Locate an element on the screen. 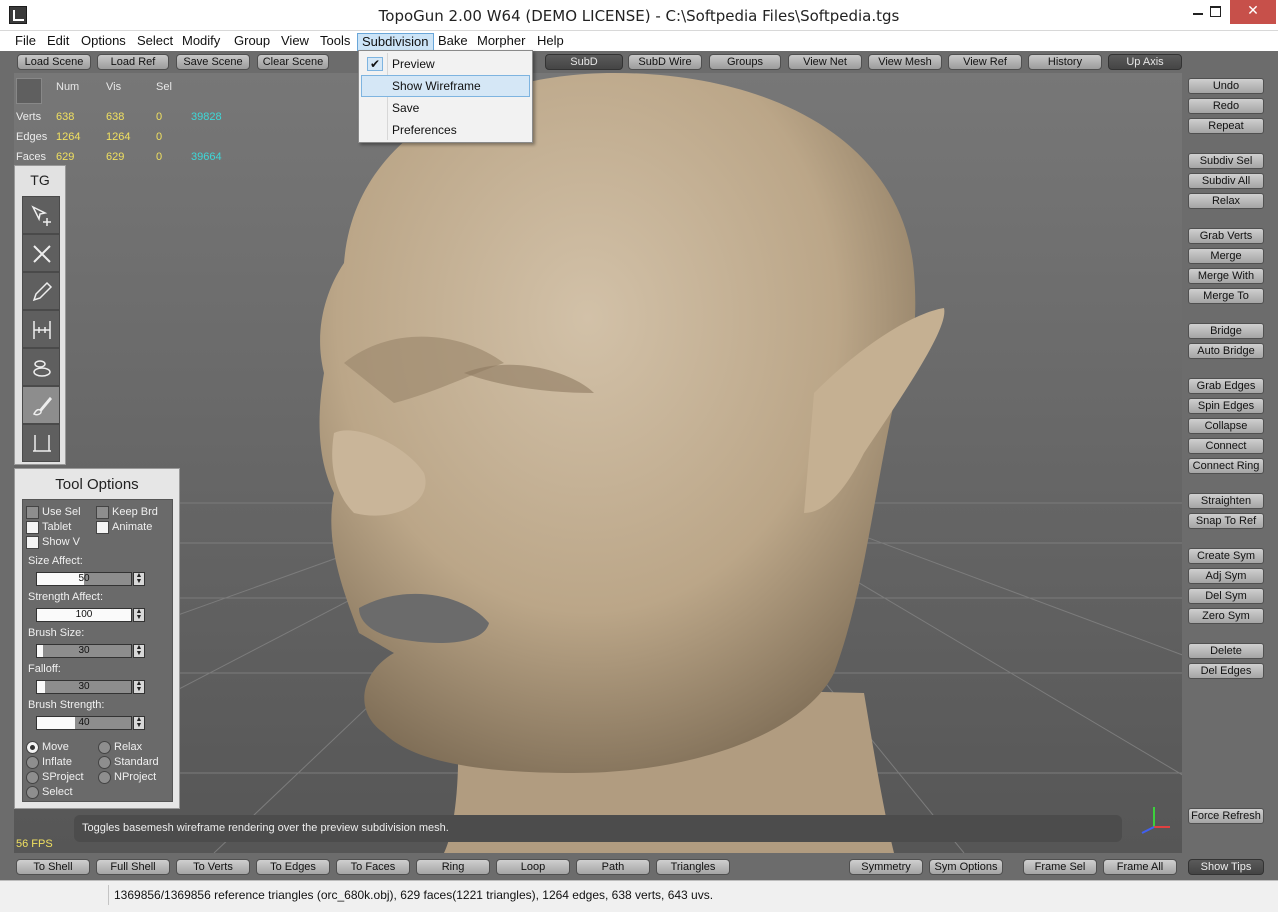 The width and height of the screenshot is (1278, 912). spin-edges-button: Spin Edges is located at coordinates (1226, 406).